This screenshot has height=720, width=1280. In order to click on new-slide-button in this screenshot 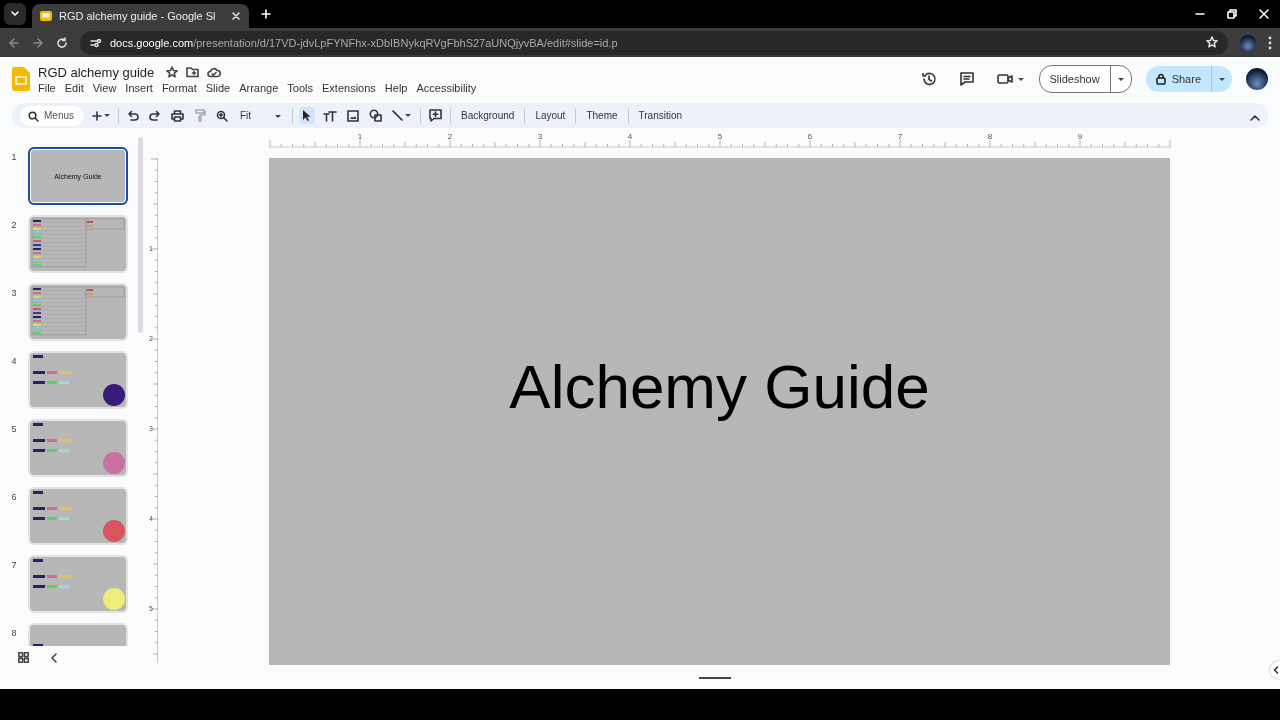, I will do `click(101, 115)`.